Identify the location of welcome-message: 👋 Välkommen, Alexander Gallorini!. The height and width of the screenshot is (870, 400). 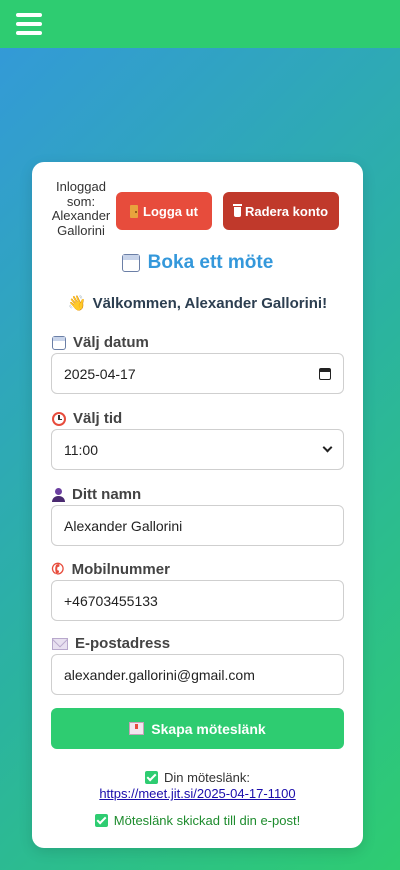
(197, 303).